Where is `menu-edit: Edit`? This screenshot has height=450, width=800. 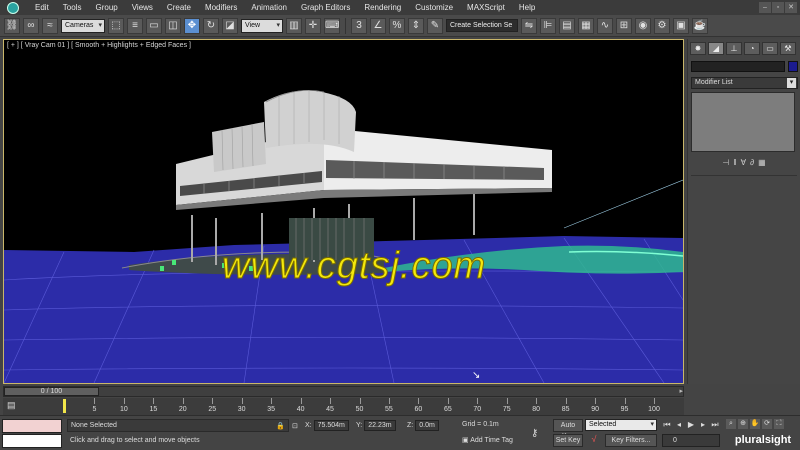
menu-edit: Edit is located at coordinates (41, 7).